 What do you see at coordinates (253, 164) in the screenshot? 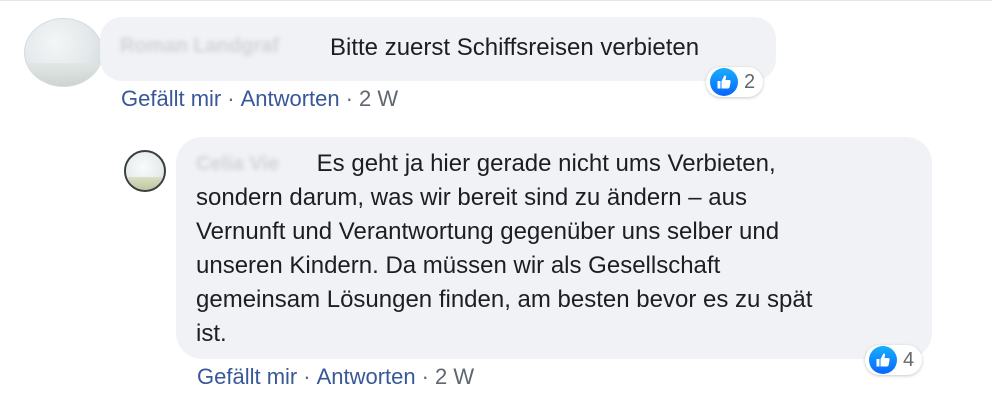
I see `comment-author-name: Celia Vie` at bounding box center [253, 164].